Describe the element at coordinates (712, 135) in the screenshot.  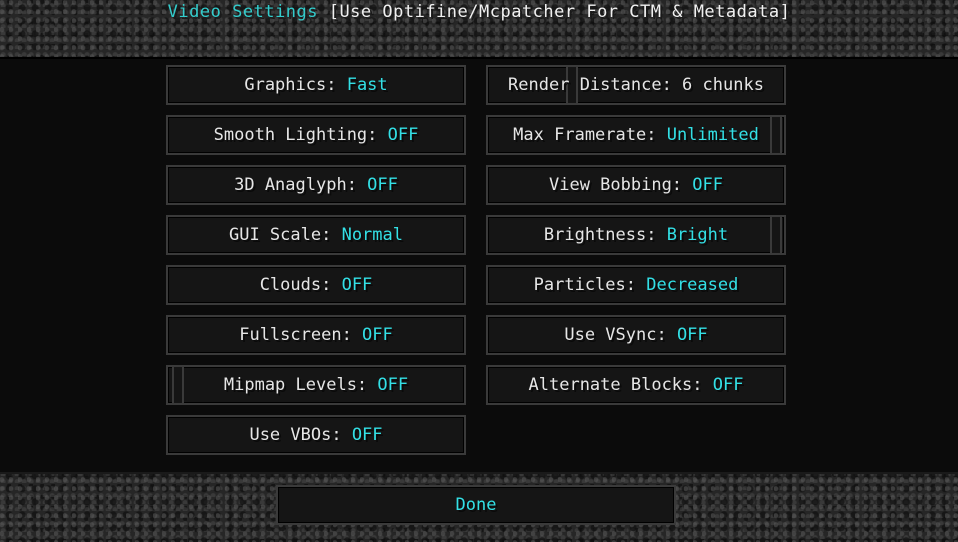
I see `max-framerate-value: Unlimited` at that location.